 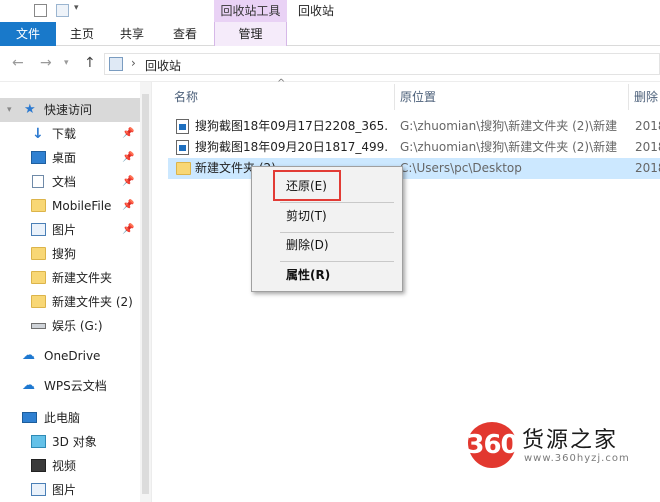 I want to click on sidebar-item-desktop: 桌面 📌, so click(x=70, y=158).